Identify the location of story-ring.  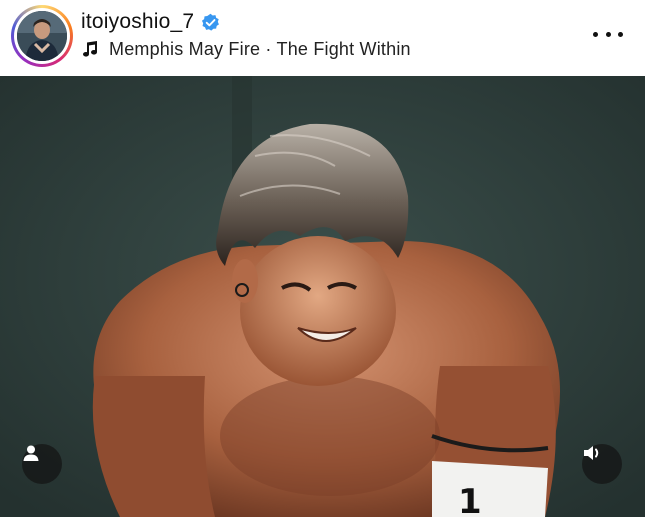
(42, 36).